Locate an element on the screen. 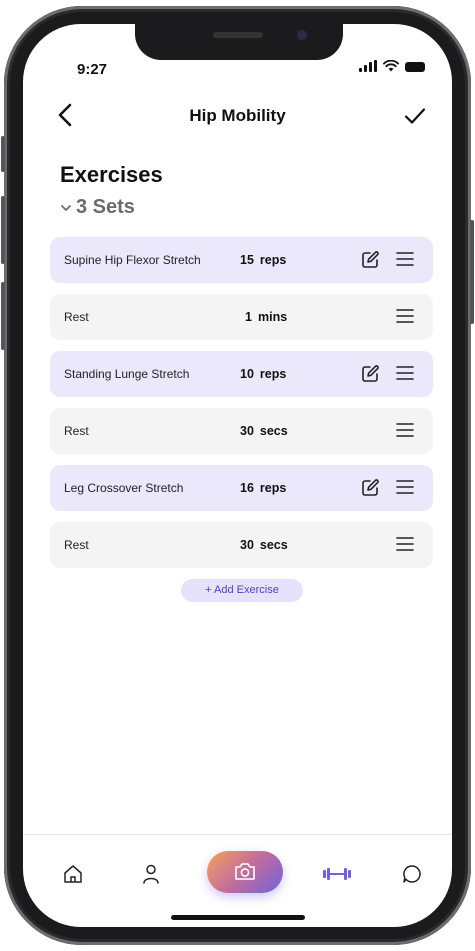 This screenshot has width=475, height=951. rest-duration: 1 mins is located at coordinates (263, 317).